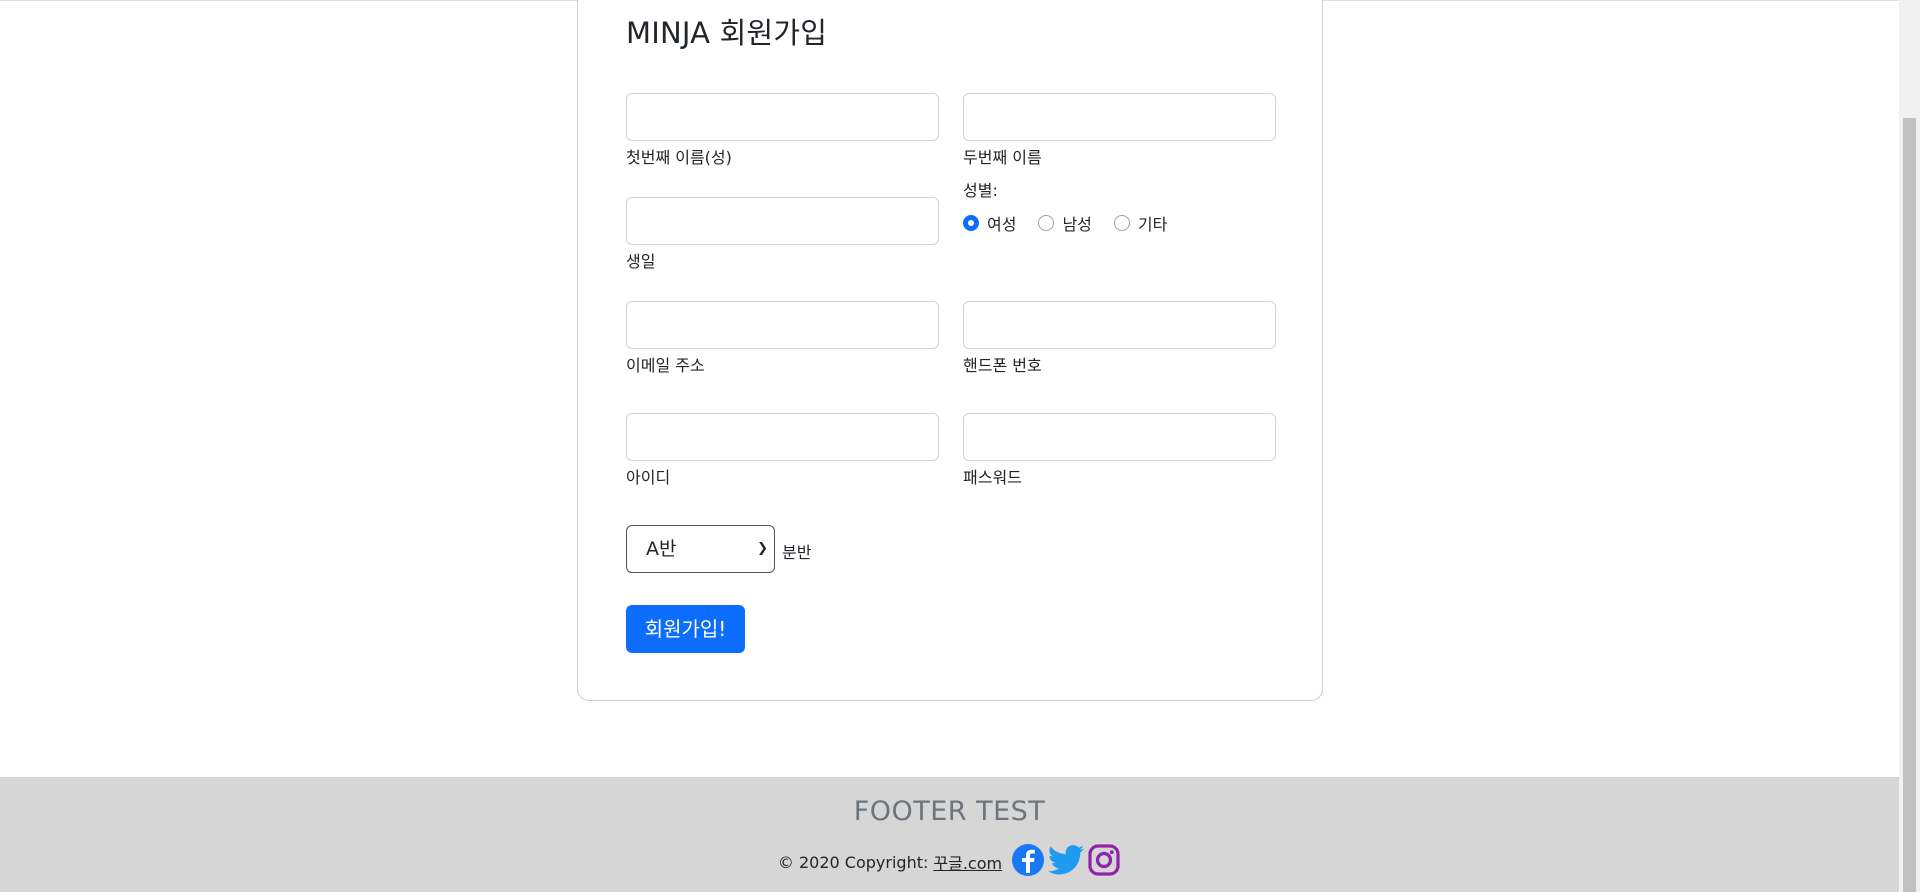  I want to click on userid-label: 아이디, so click(648, 477).